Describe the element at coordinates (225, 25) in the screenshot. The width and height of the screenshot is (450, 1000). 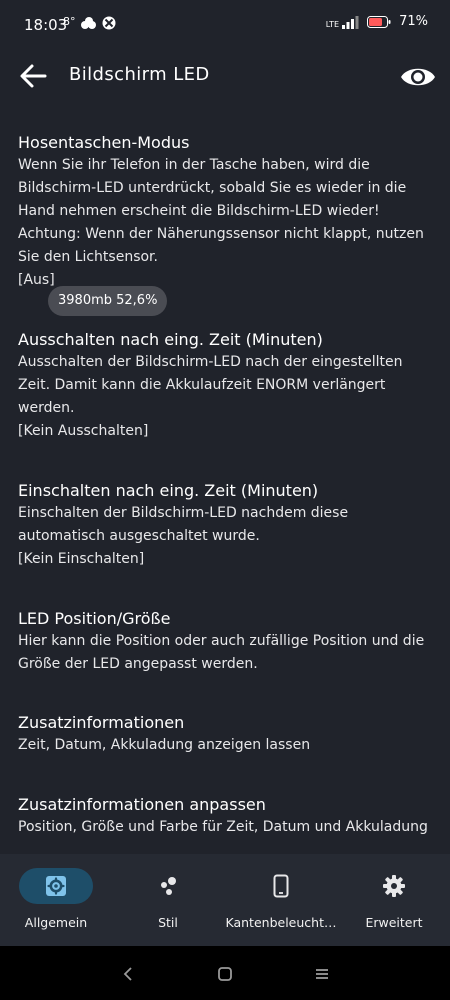
I see `status-bar: 18:03 8° LTE 71%` at that location.